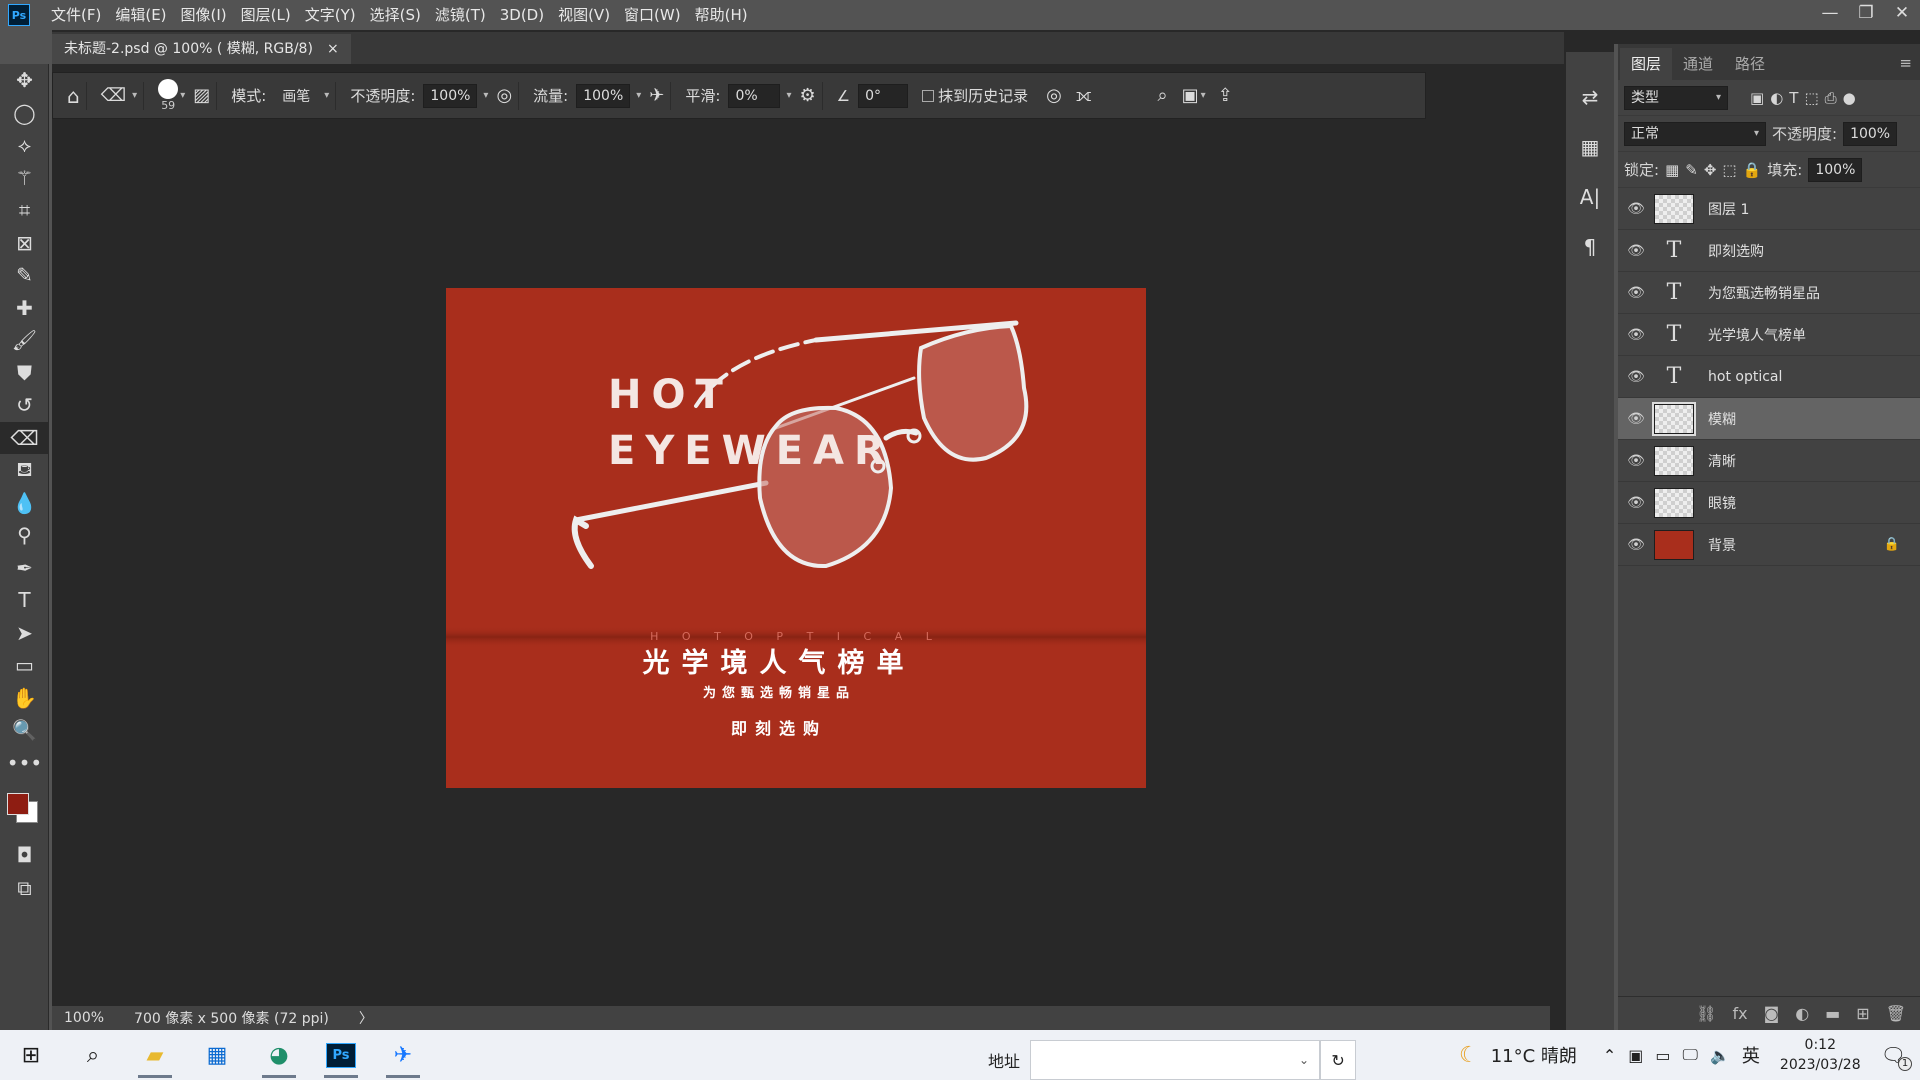 Image resolution: width=1920 pixels, height=1080 pixels. I want to click on adjustment-layer-icon: ◐, so click(1802, 1013).